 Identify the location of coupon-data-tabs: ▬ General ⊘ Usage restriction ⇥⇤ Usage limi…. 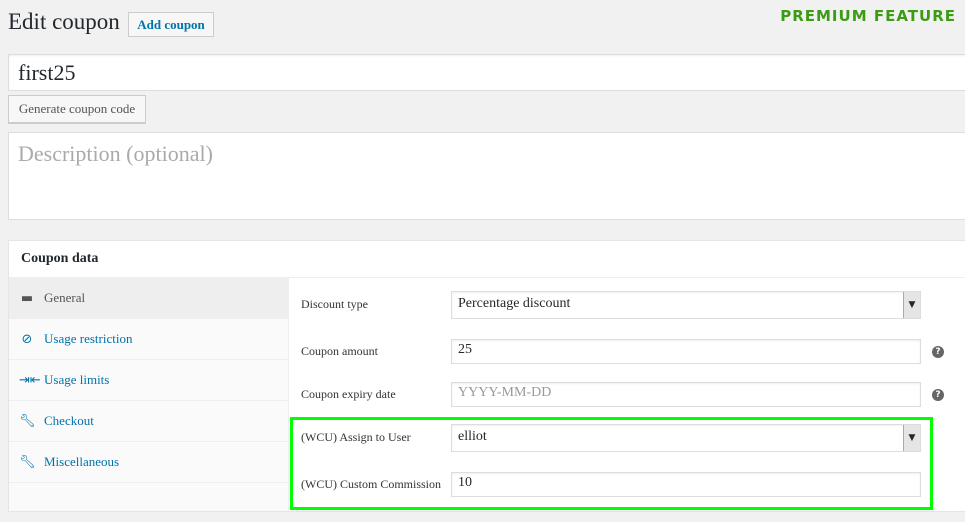
(149, 394).